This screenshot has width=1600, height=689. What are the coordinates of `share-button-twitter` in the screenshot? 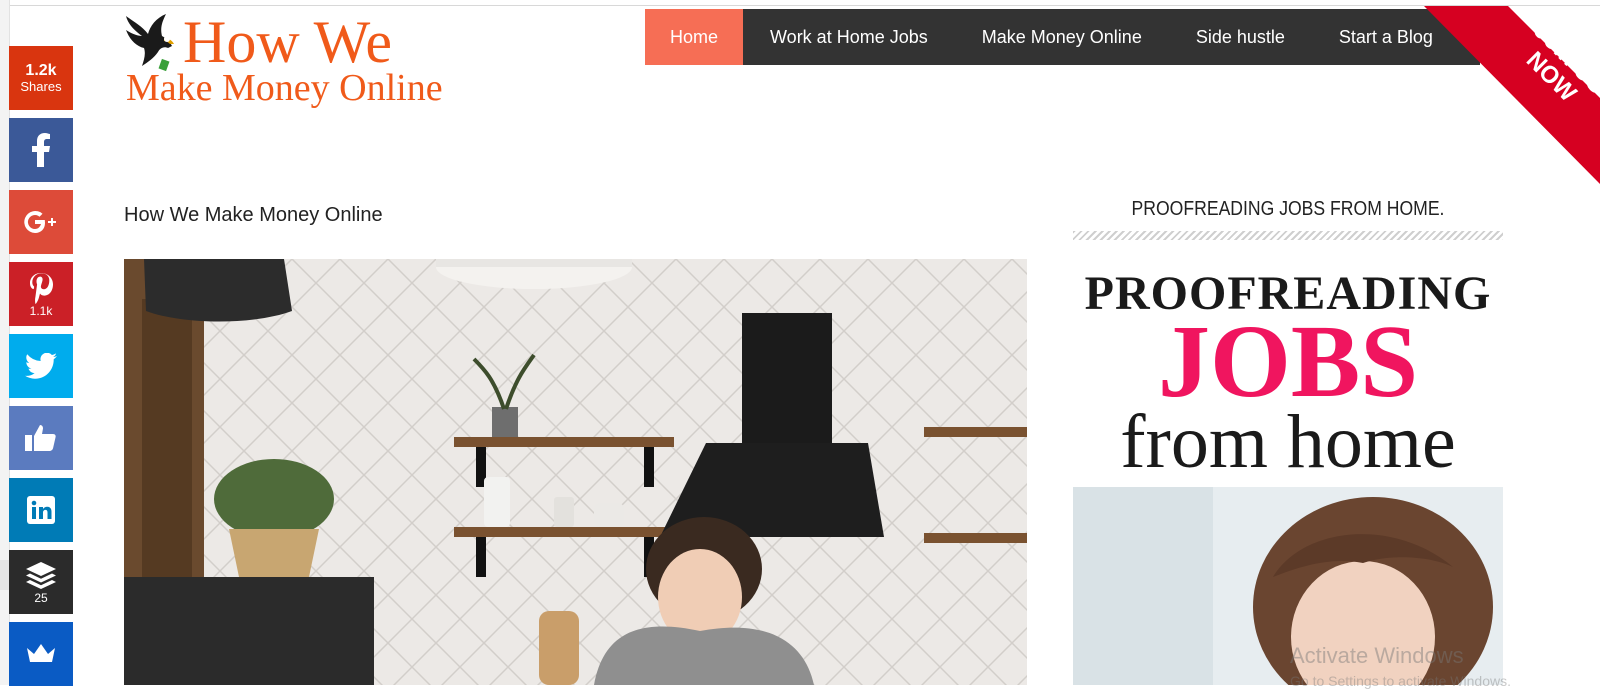 It's located at (41, 366).